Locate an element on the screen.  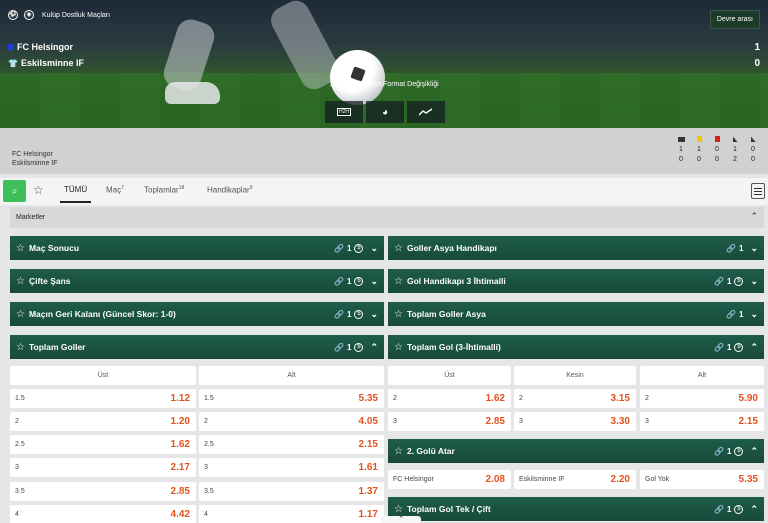
list-view-icon is located at coordinates (758, 191).